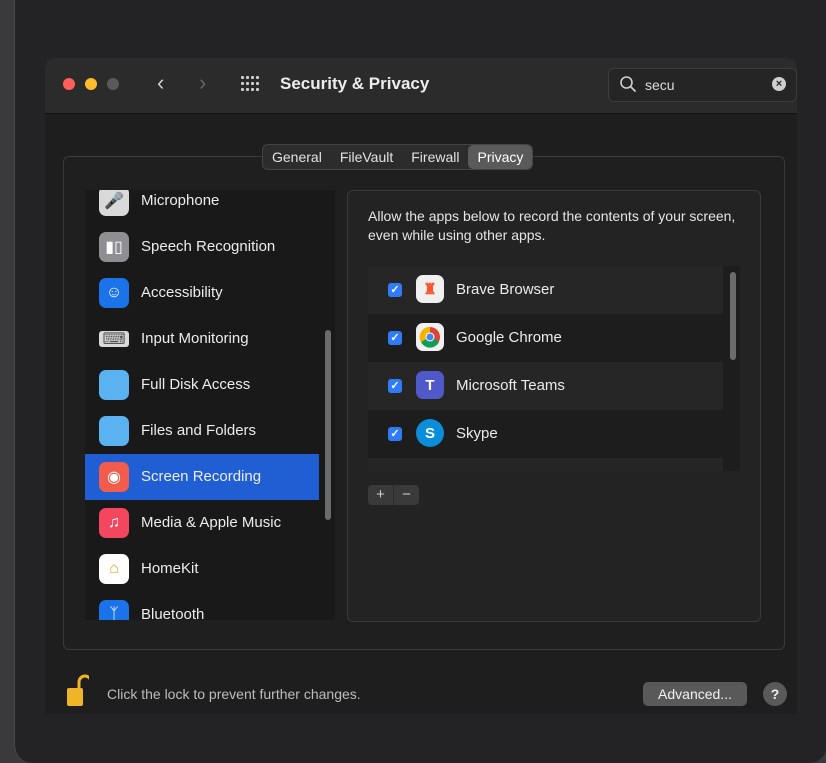 The height and width of the screenshot is (763, 826). I want to click on tab-privacy: Privacy, so click(500, 157).